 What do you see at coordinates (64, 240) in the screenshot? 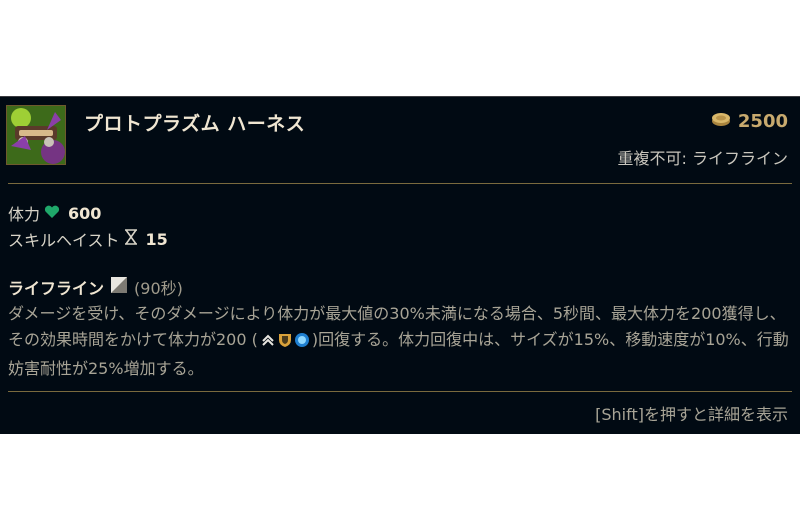
I see `stat-label: スキルヘイスト` at bounding box center [64, 240].